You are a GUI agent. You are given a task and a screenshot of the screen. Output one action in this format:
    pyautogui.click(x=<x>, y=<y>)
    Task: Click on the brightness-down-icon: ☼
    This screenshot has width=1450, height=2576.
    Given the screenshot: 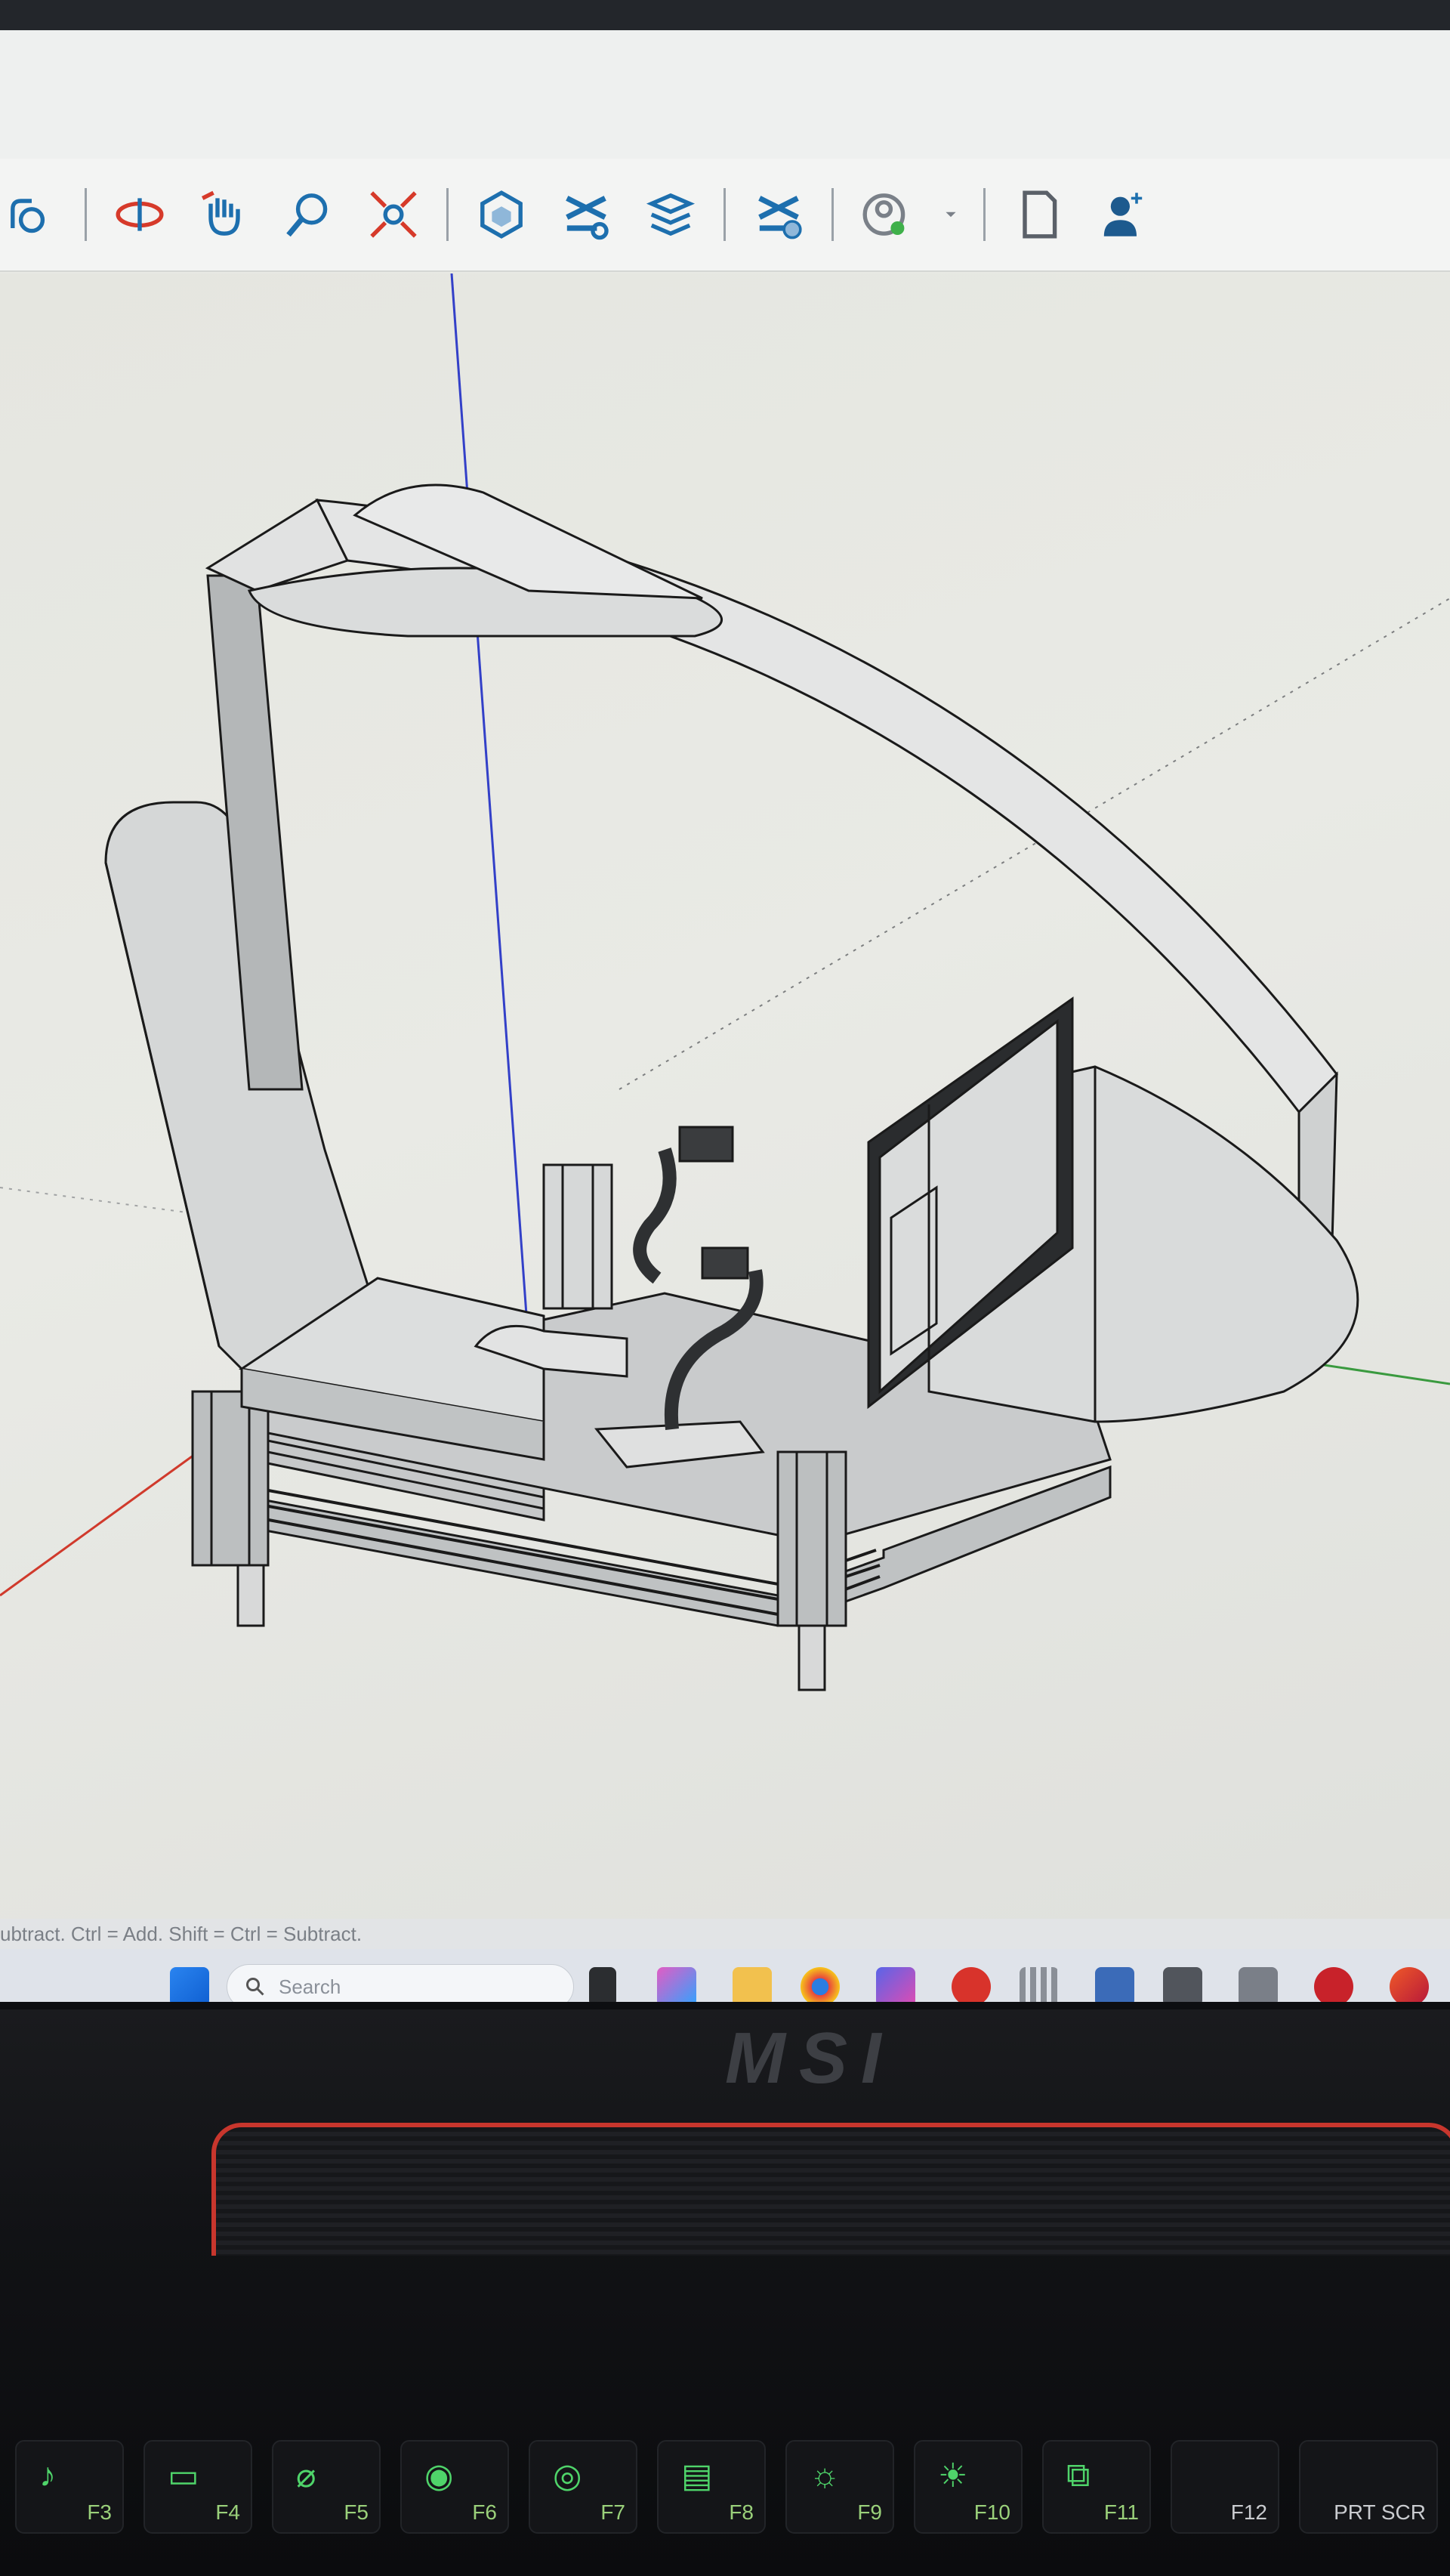 What is the action you would take?
    pyautogui.click(x=825, y=2475)
    